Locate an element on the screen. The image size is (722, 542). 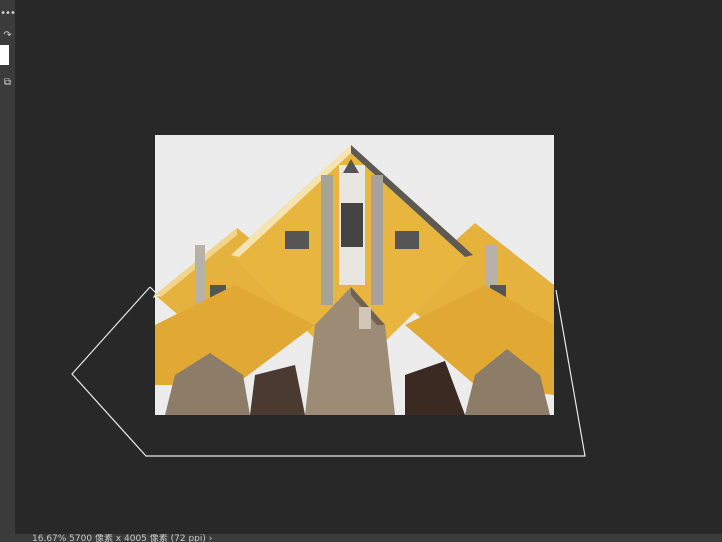
status-bar: 16.67% 5700 像素 x 4005 像素 (72 ppi) › is located at coordinates (361, 538).